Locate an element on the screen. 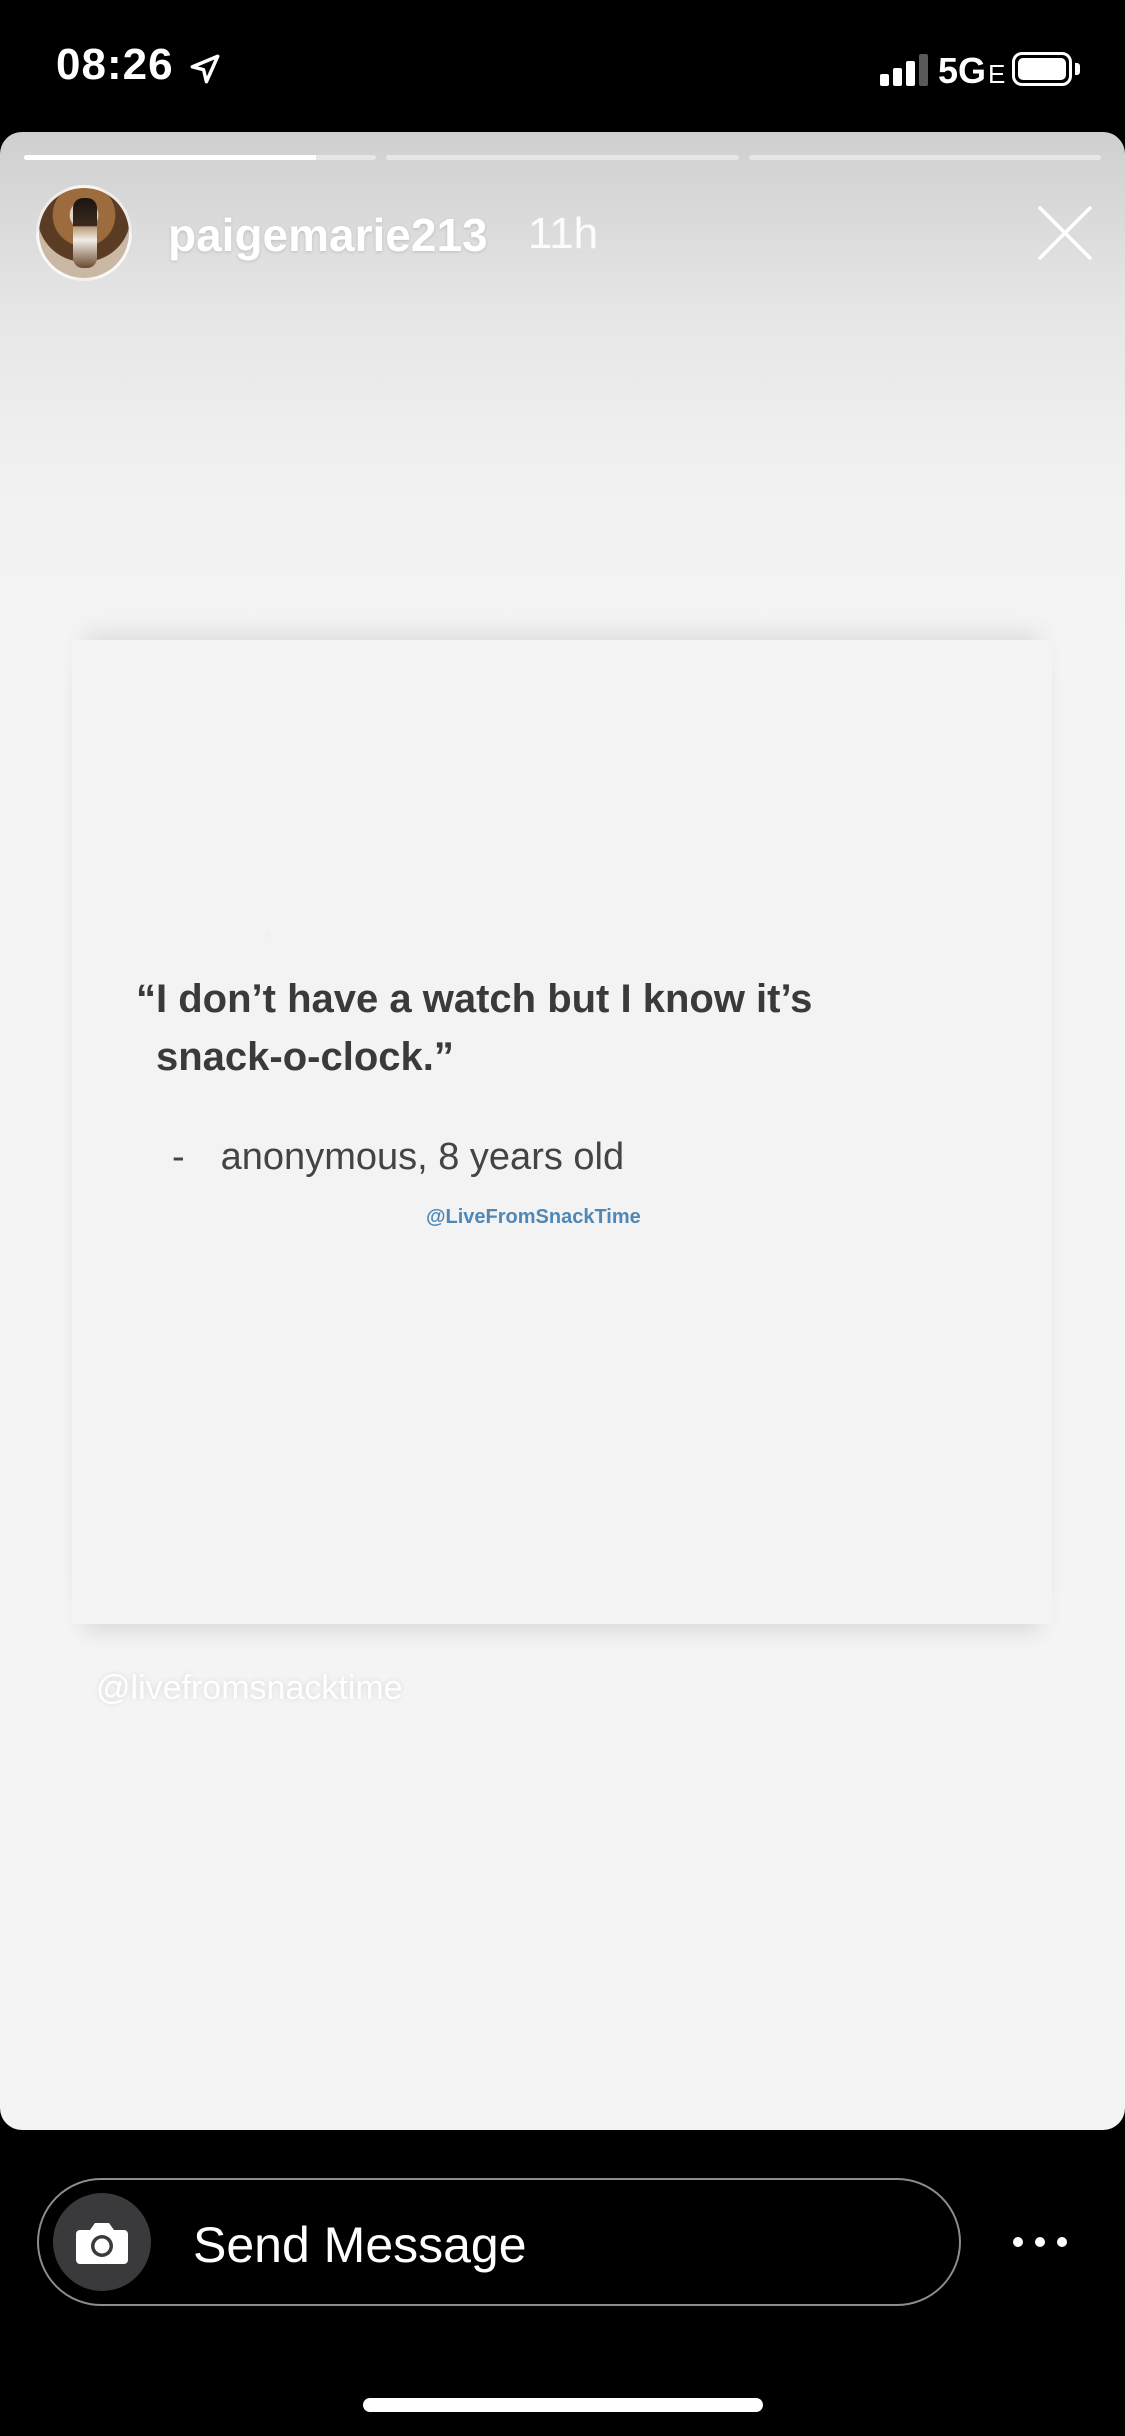  quote-line: snack-o-clock.” is located at coordinates (305, 1057).